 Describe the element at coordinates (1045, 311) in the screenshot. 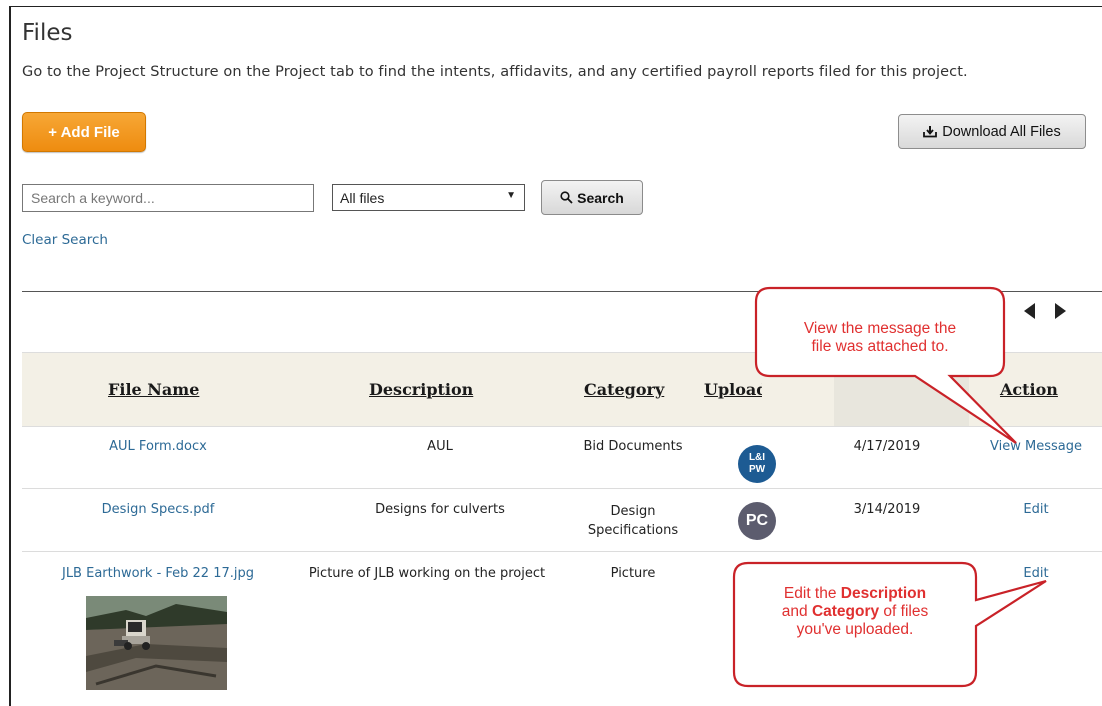

I see `pagination-arrows` at that location.